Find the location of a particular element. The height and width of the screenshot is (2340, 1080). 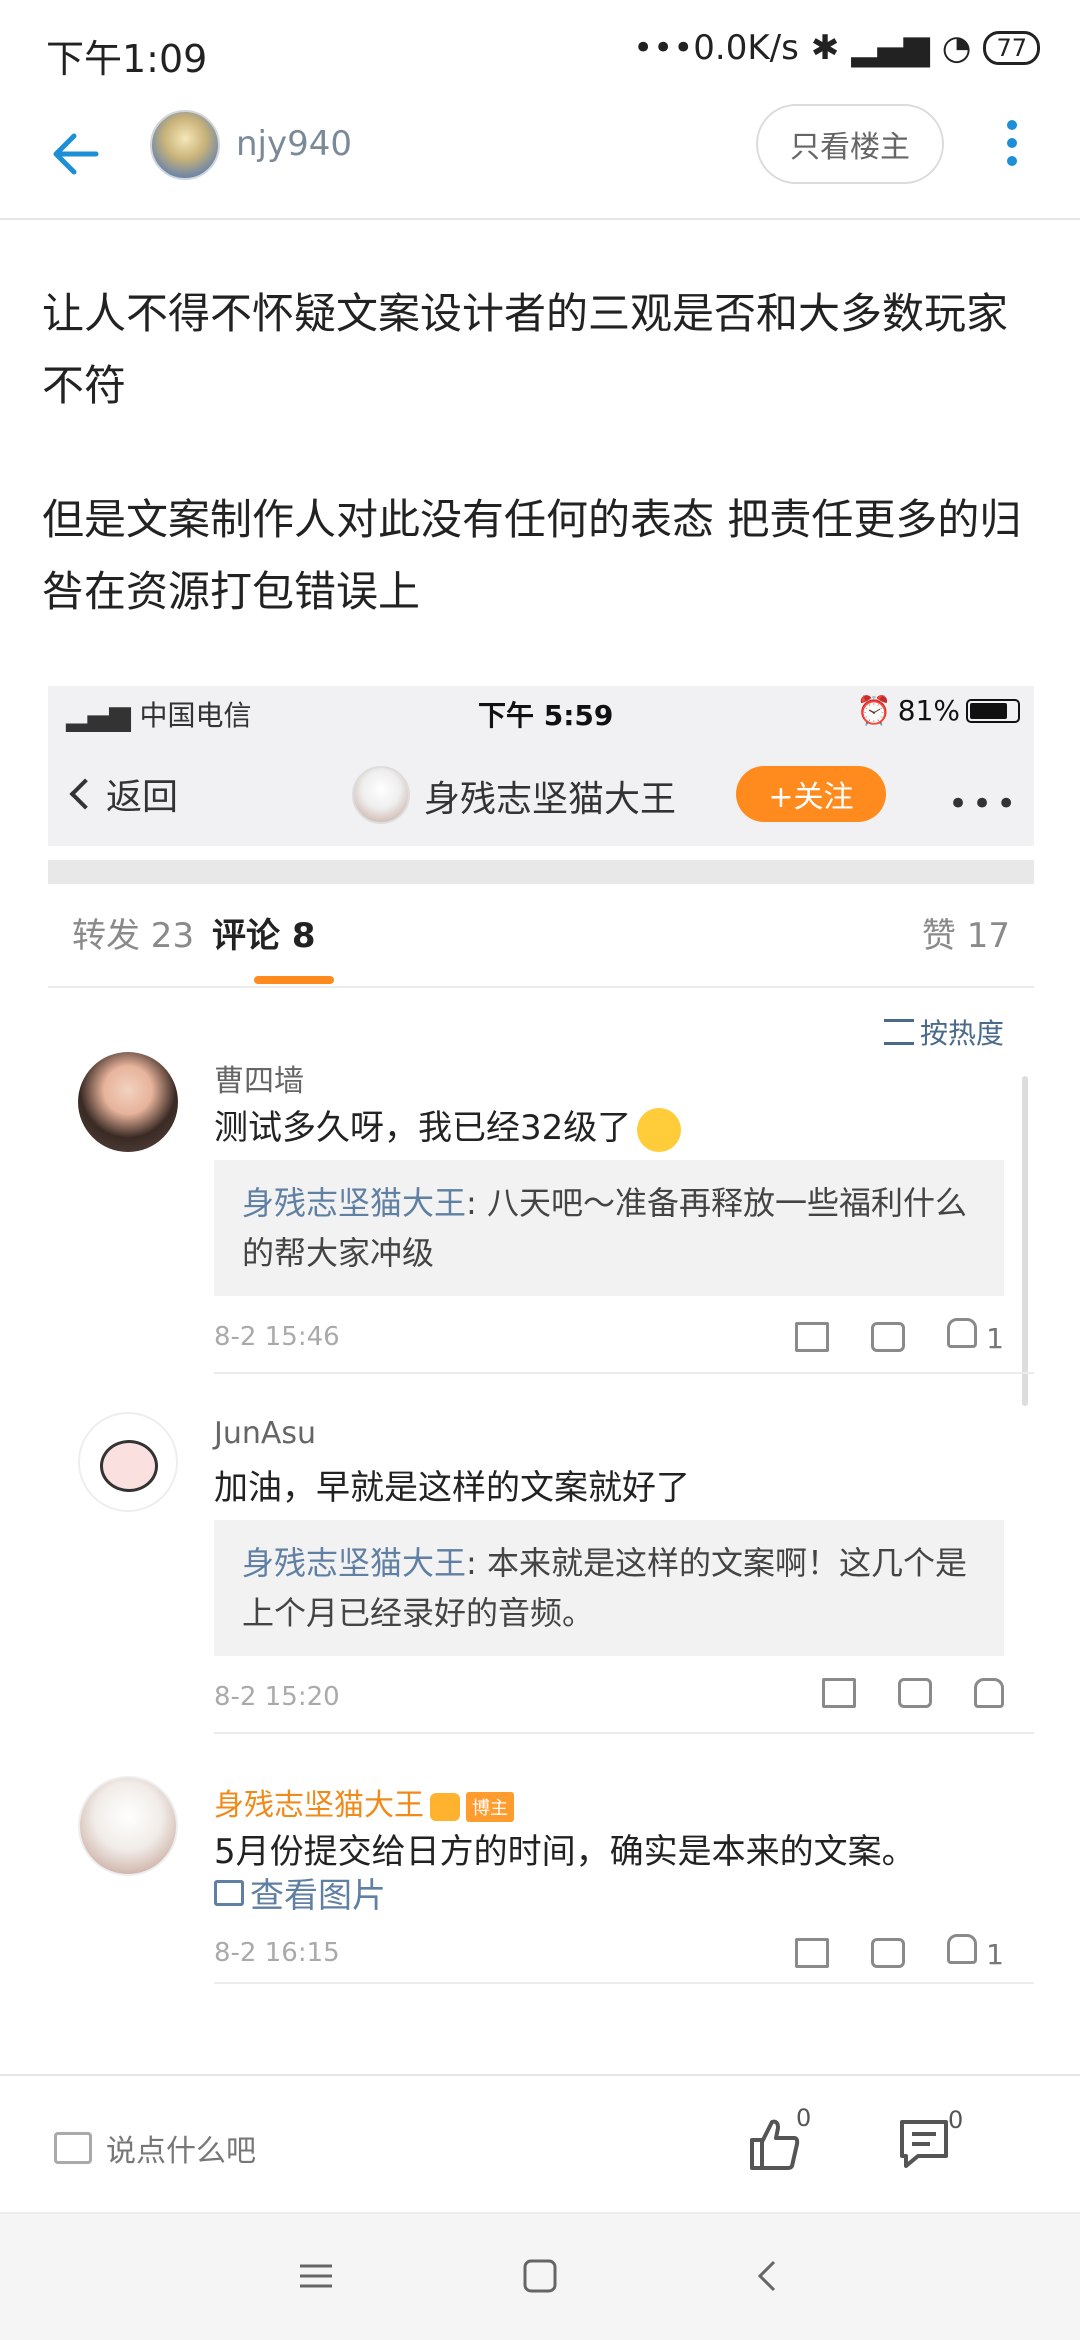

sort-label: 按热度 is located at coordinates (961, 1033).